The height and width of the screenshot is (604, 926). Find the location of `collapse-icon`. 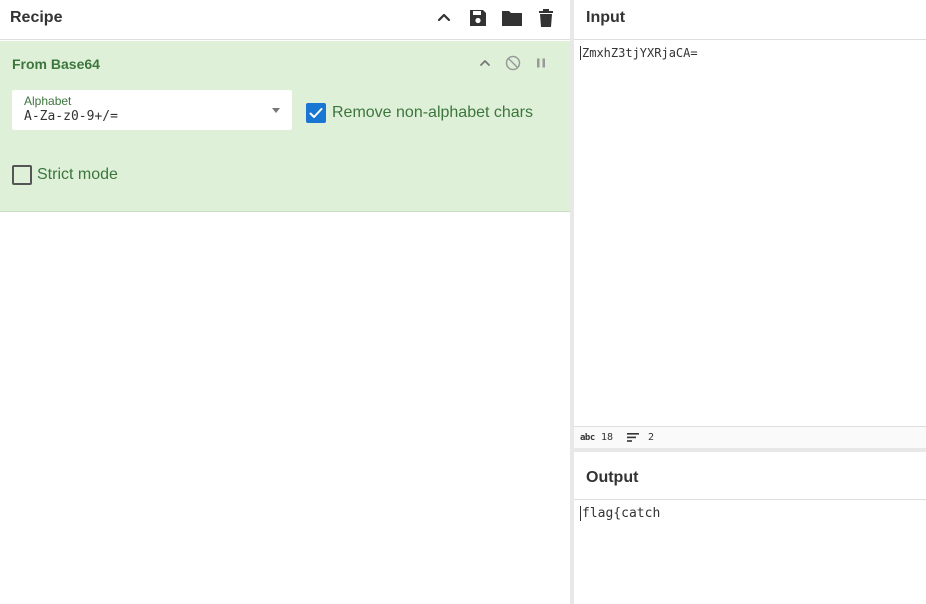

collapse-icon is located at coordinates (444, 18).